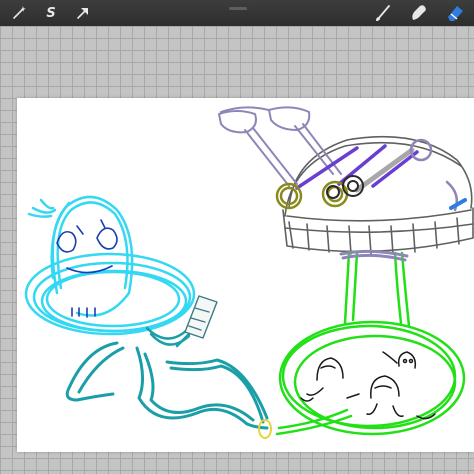  What do you see at coordinates (167, 385) in the screenshot?
I see `cyan-legs` at bounding box center [167, 385].